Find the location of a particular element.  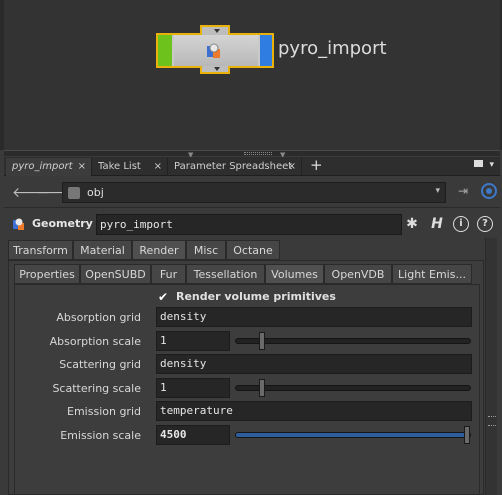

maximize-pane-icon is located at coordinates (479, 163).